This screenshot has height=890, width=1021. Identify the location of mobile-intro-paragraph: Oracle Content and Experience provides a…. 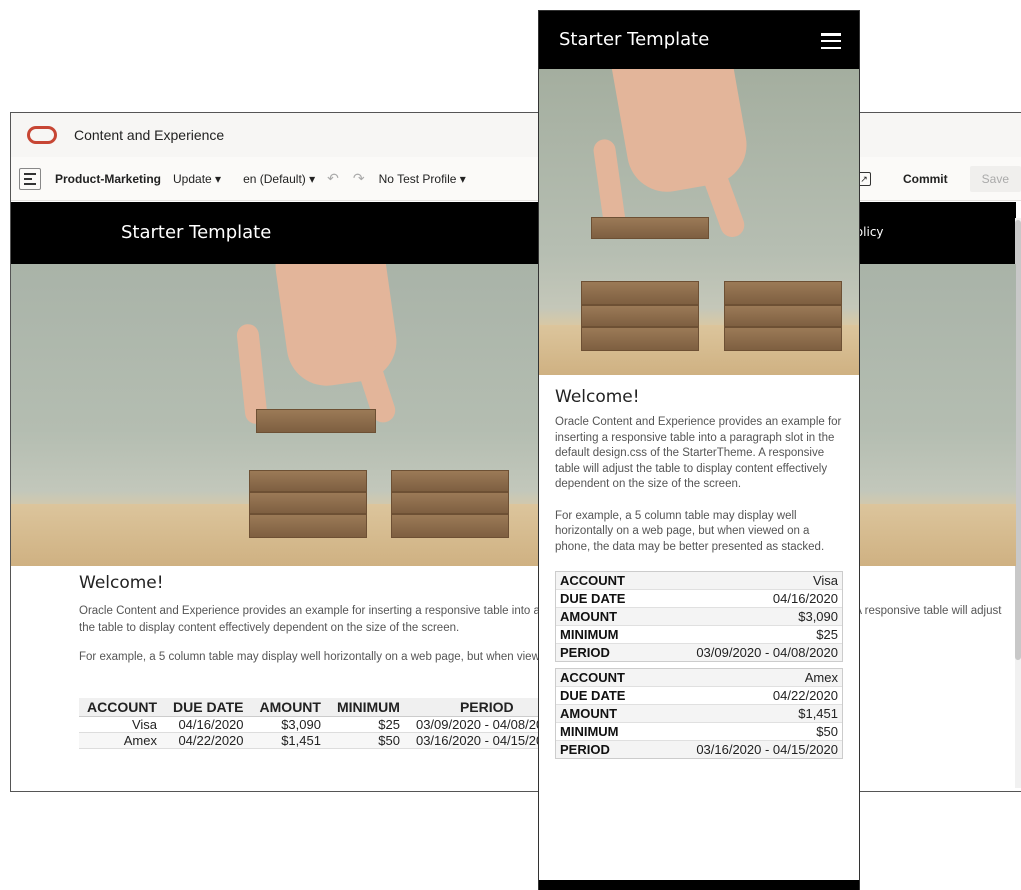
(698, 453).